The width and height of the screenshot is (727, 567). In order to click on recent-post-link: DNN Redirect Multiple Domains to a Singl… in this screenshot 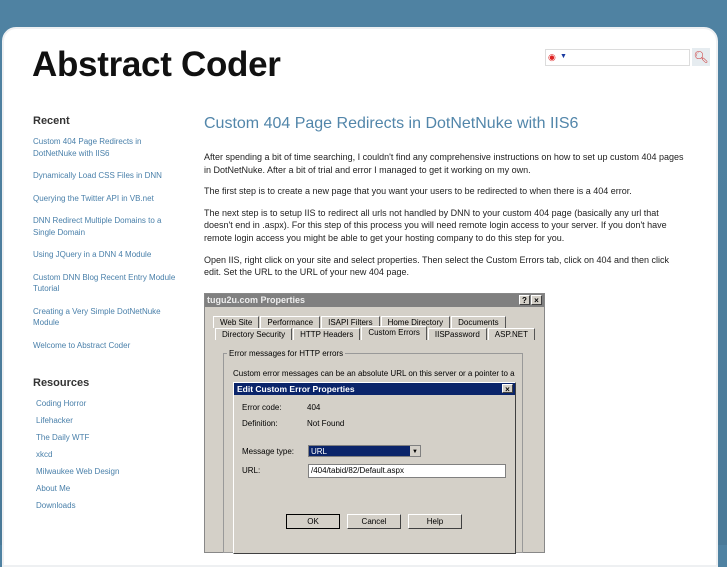, I will do `click(108, 226)`.